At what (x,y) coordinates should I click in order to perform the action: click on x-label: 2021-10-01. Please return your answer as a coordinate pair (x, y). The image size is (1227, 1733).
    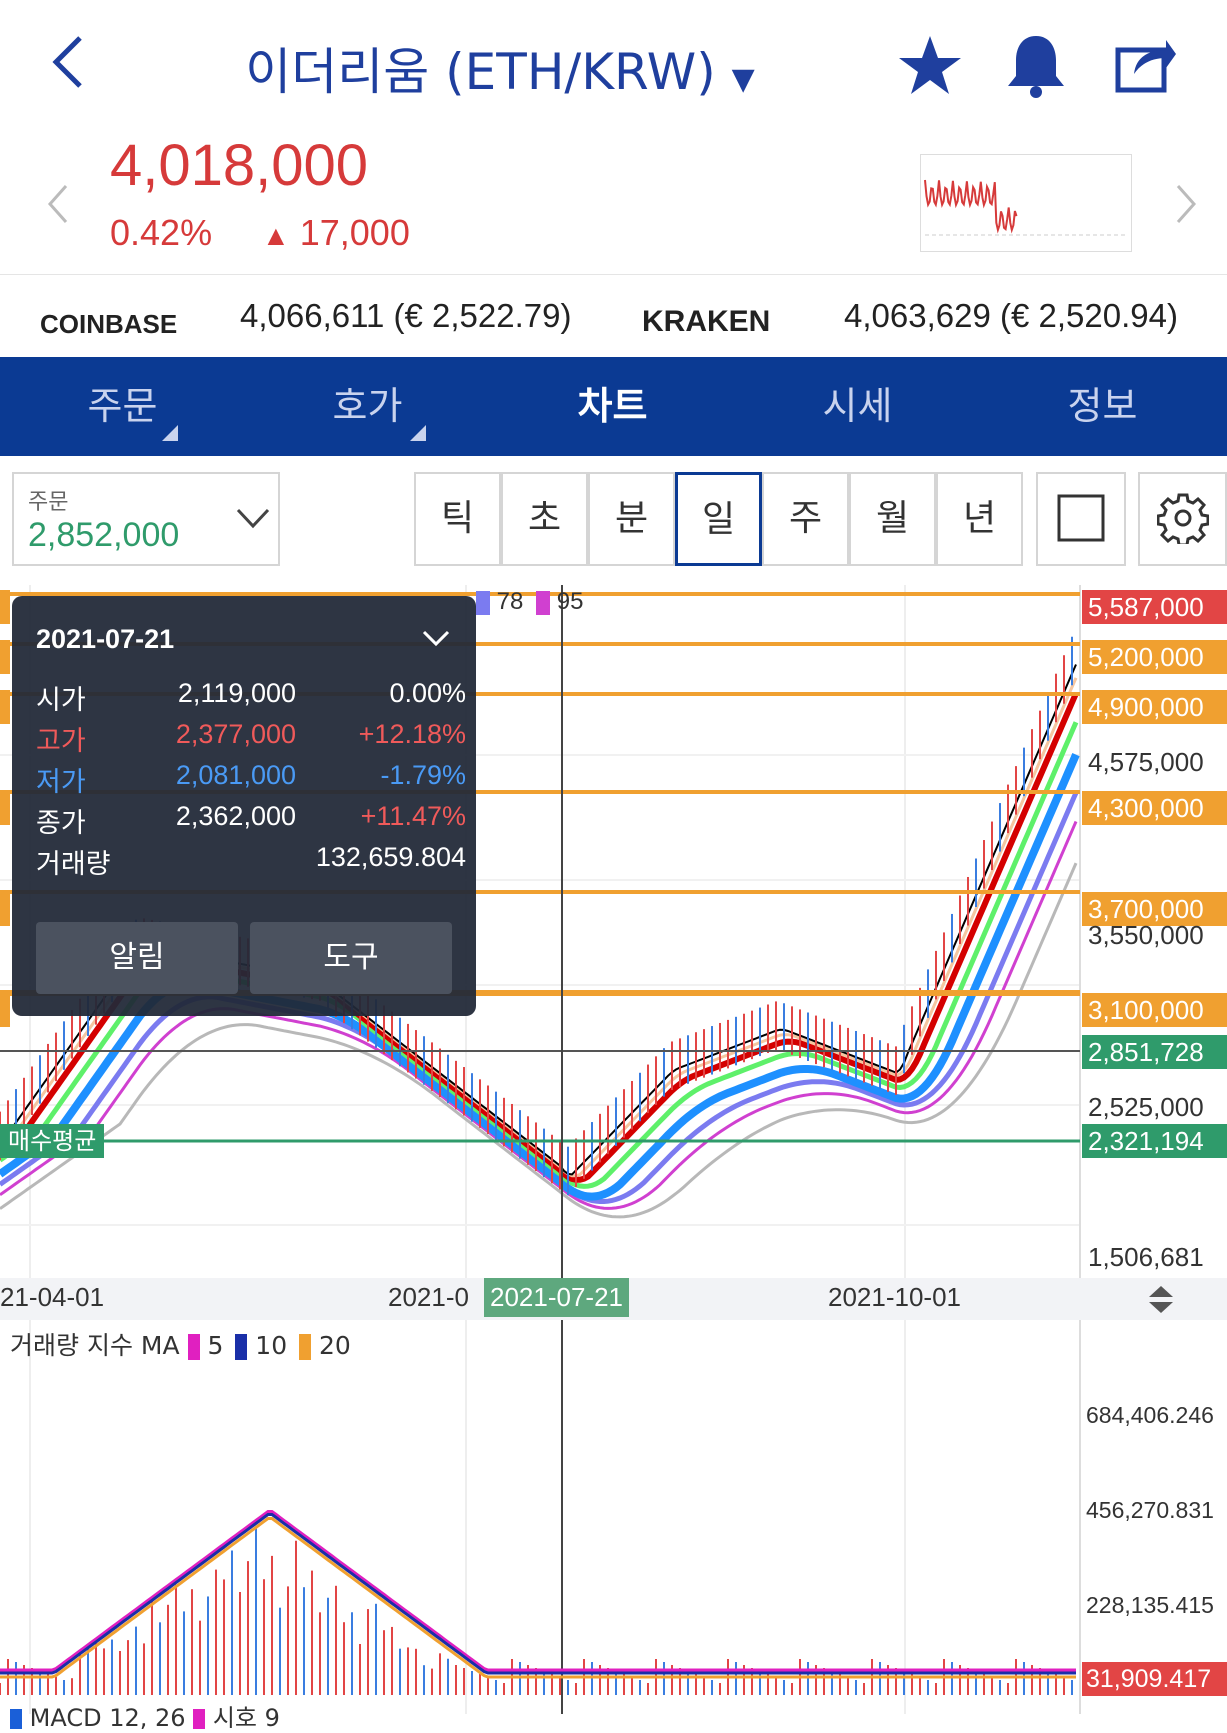
    Looking at the image, I should click on (894, 1297).